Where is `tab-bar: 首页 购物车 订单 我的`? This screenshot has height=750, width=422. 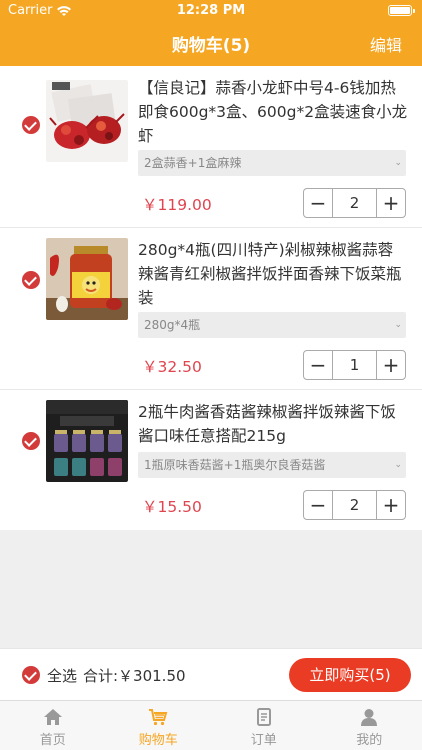 tab-bar: 首页 购物车 订单 我的 is located at coordinates (211, 725).